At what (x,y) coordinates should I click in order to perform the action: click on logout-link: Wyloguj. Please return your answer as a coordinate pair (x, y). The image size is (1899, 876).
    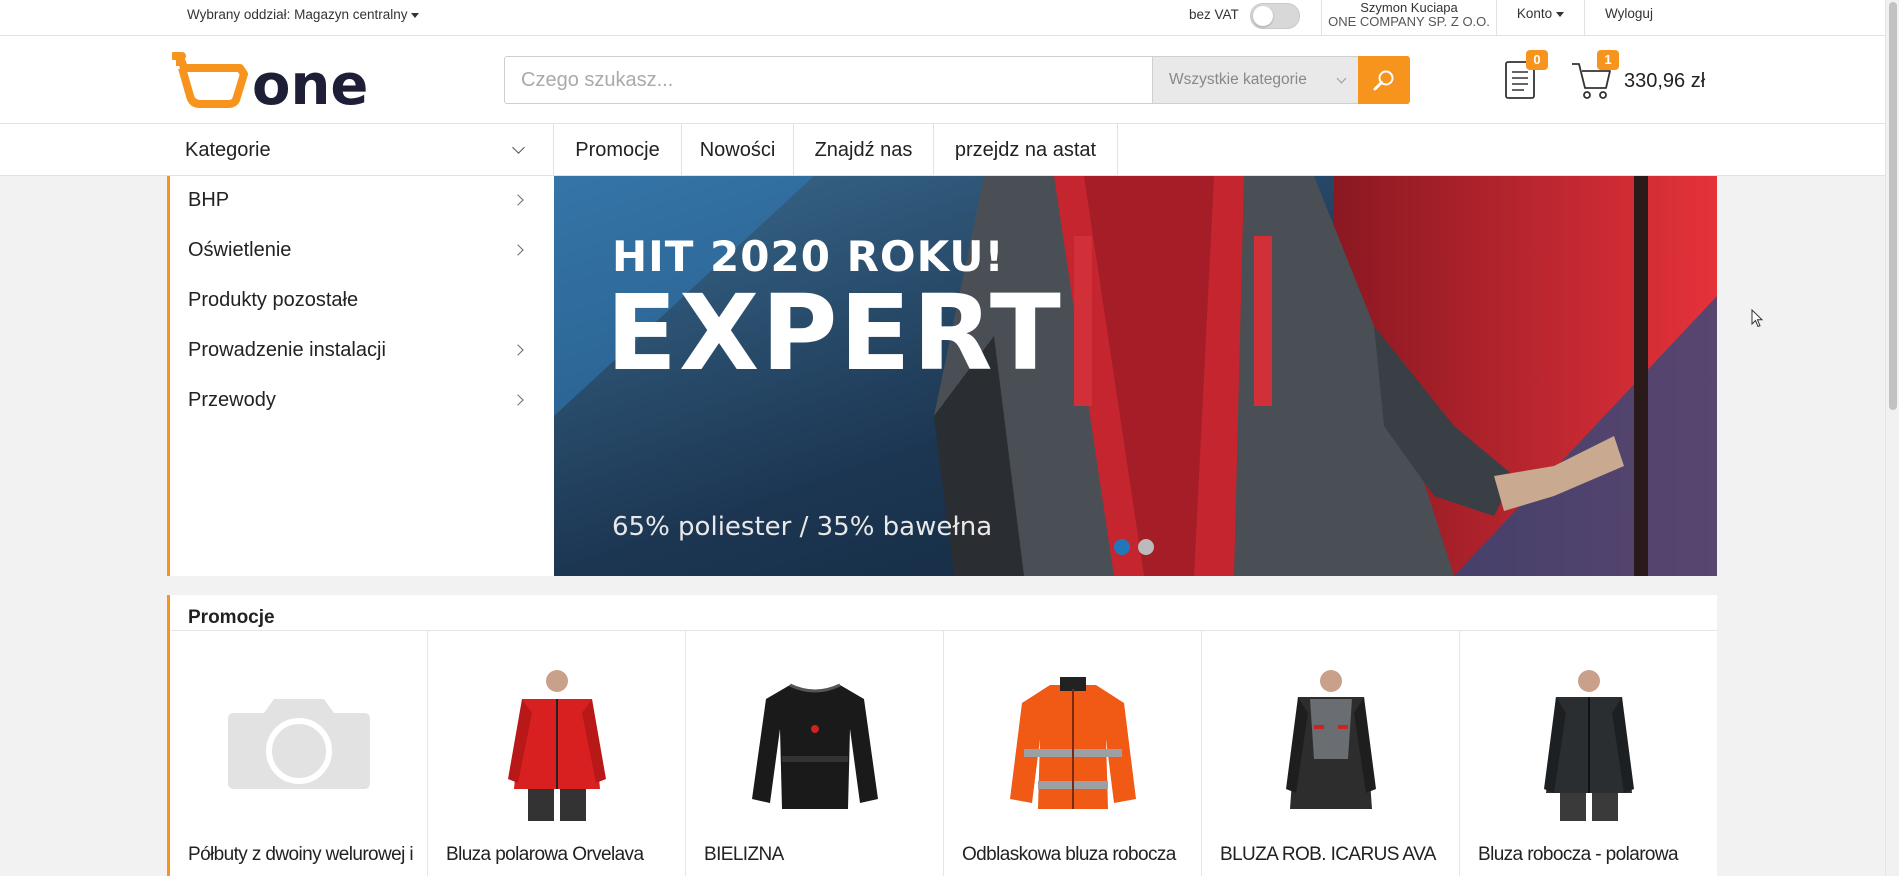
    Looking at the image, I should click on (1629, 18).